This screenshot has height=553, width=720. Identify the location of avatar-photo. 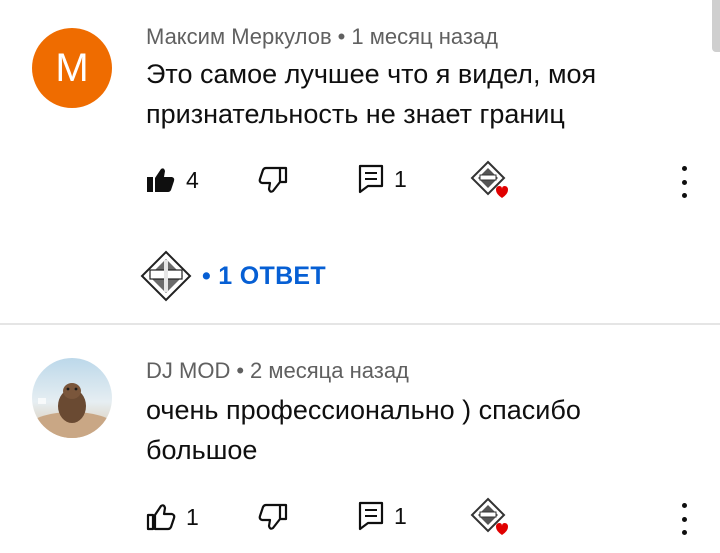
(72, 398).